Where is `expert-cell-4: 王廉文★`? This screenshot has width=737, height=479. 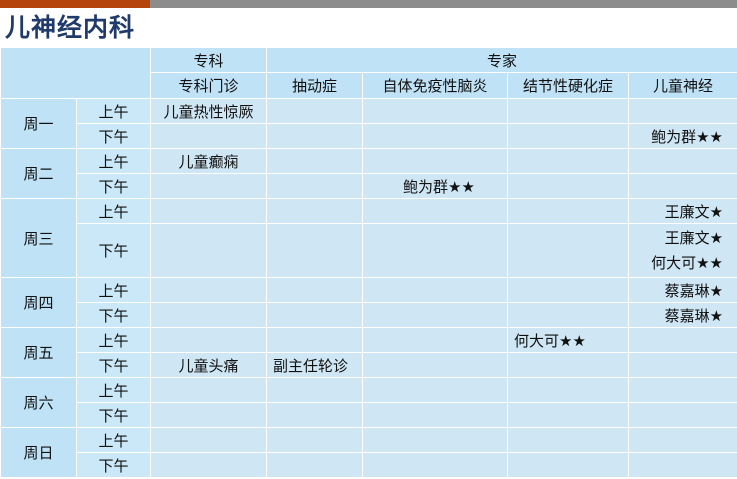 expert-cell-4: 王廉文★ is located at coordinates (682, 211).